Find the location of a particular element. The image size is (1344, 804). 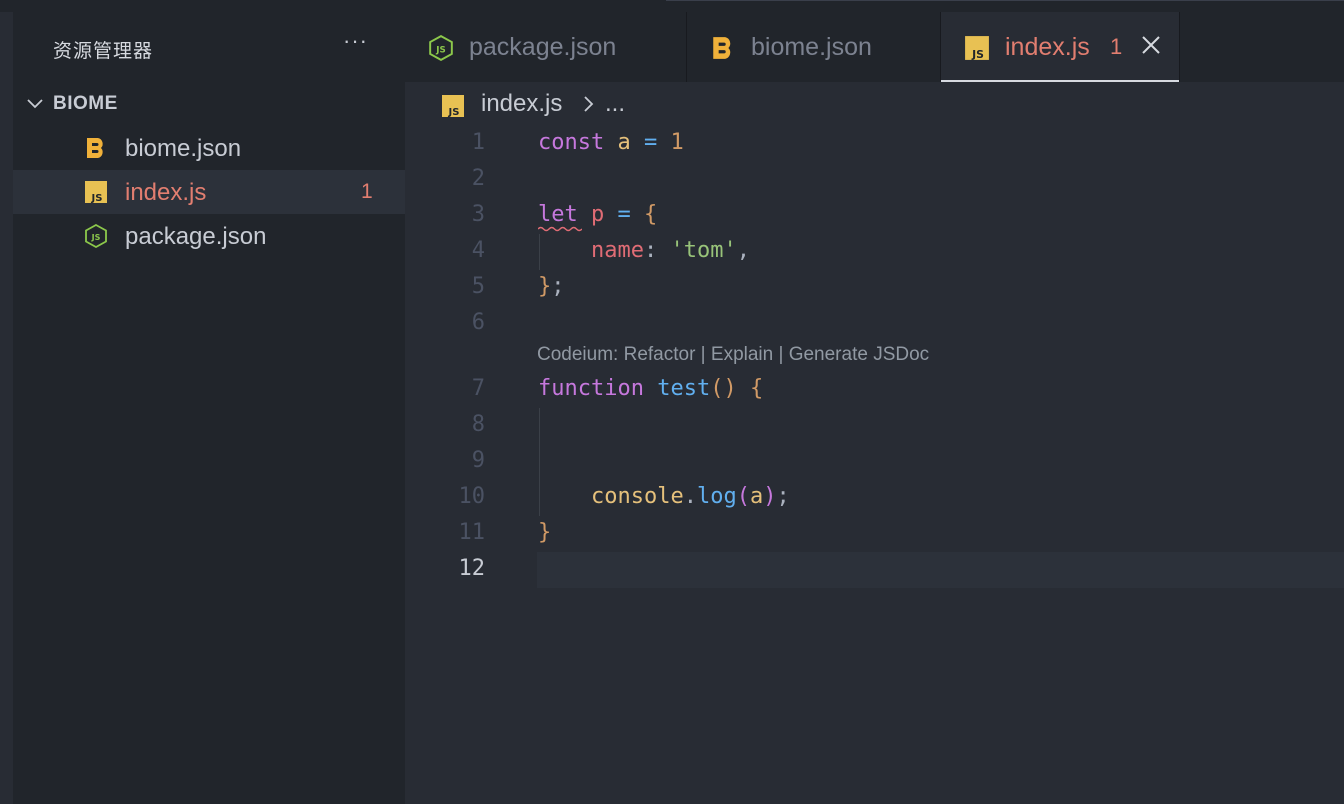

line-number: 1 is located at coordinates (478, 142).